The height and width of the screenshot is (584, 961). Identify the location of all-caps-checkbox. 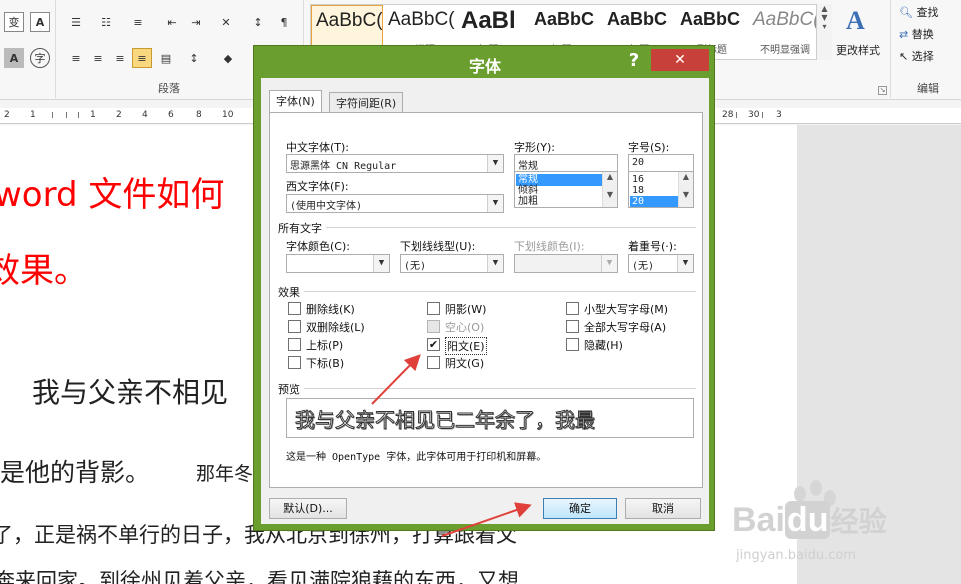
(572, 326).